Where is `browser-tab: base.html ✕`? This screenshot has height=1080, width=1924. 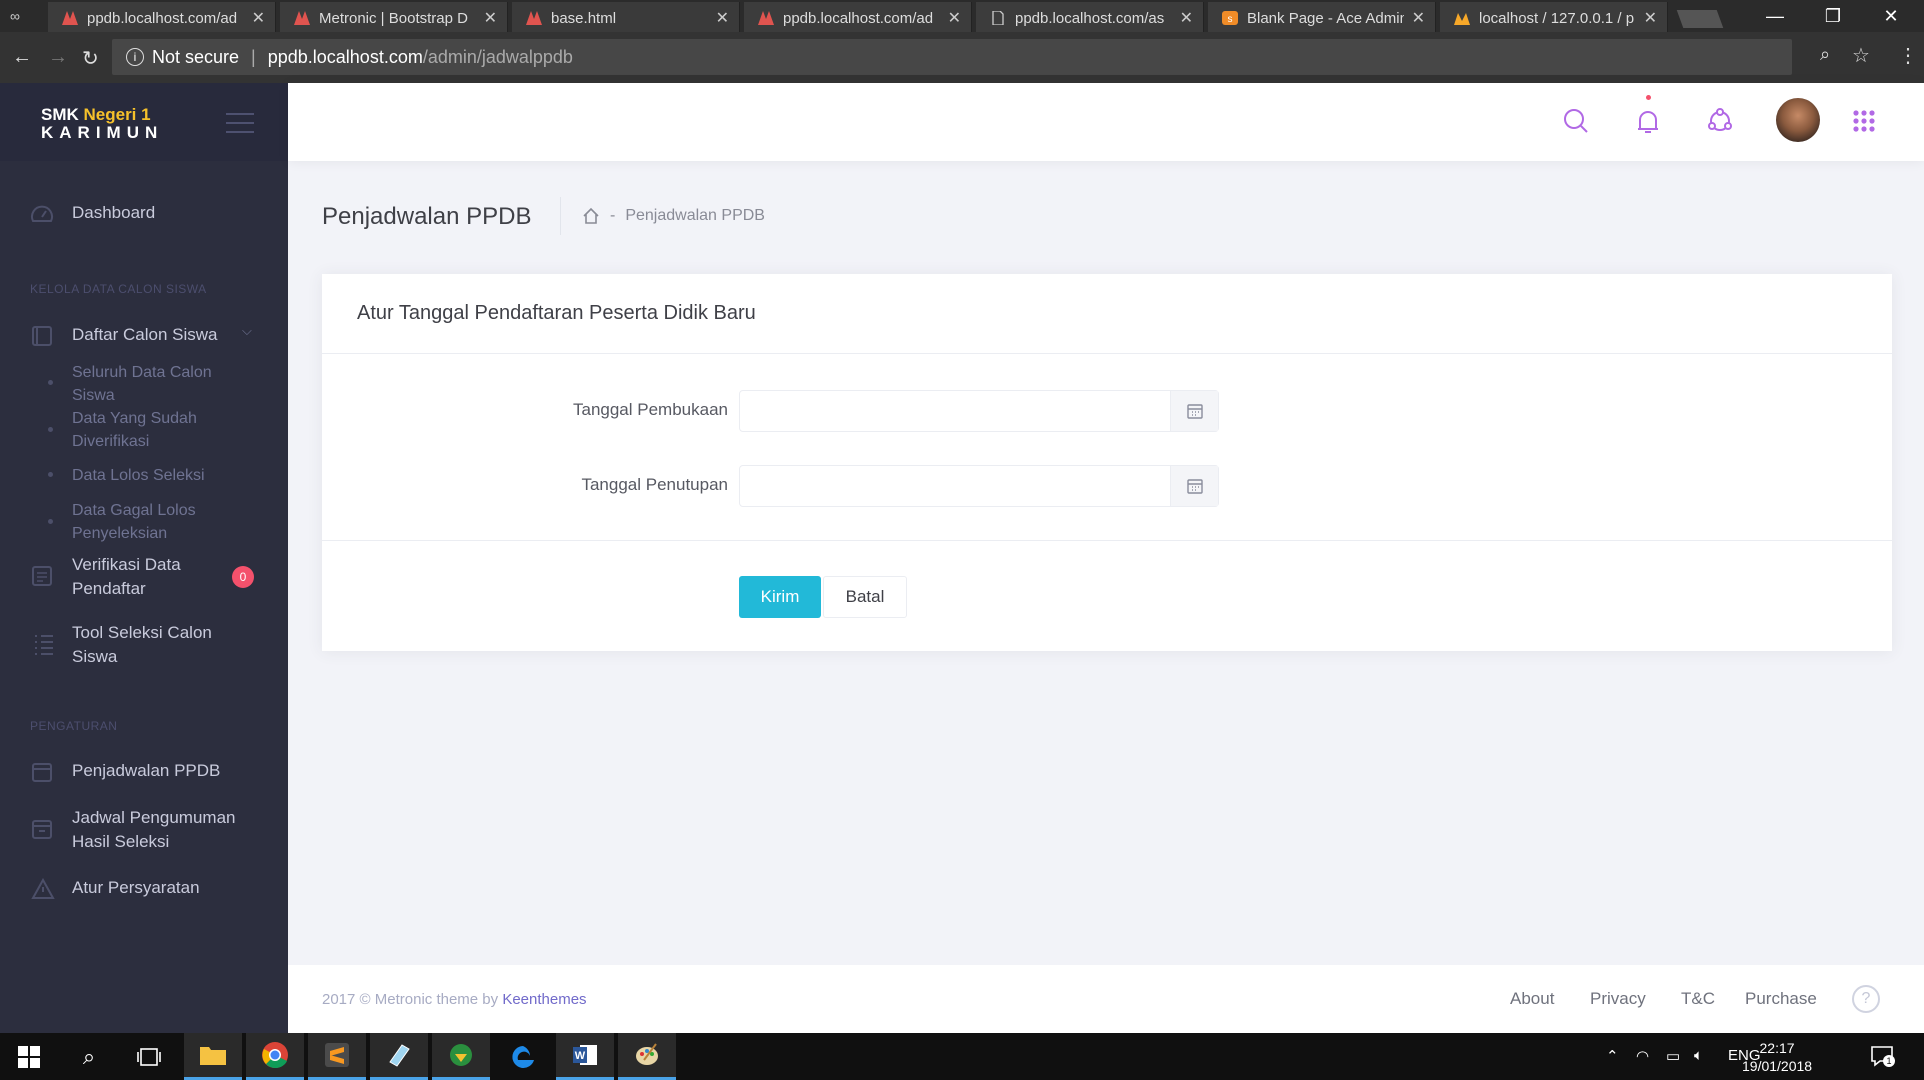 browser-tab: base.html ✕ is located at coordinates (626, 18).